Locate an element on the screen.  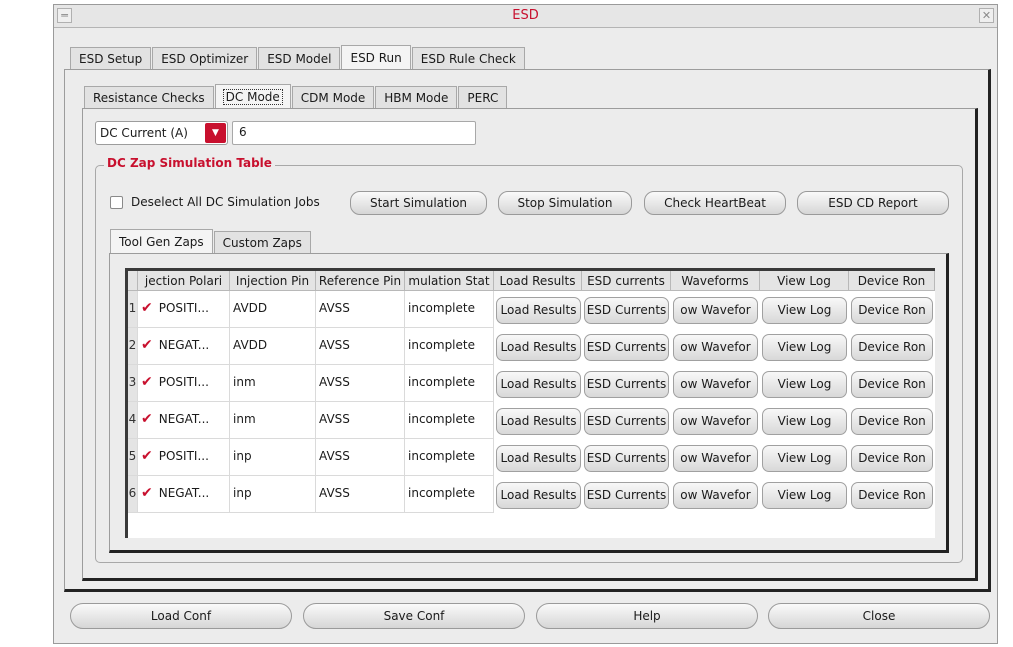
tab-esd-model: ESD Model is located at coordinates (299, 58).